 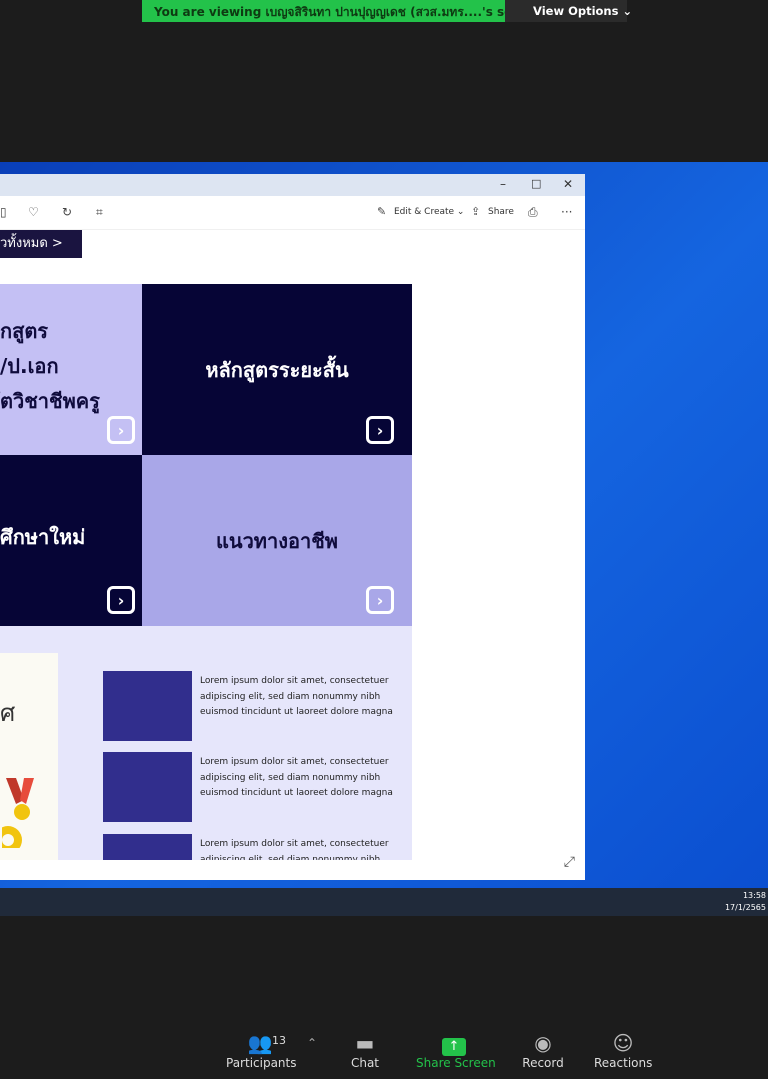 What do you see at coordinates (365, 1063) in the screenshot?
I see `chat-label: Chat` at bounding box center [365, 1063].